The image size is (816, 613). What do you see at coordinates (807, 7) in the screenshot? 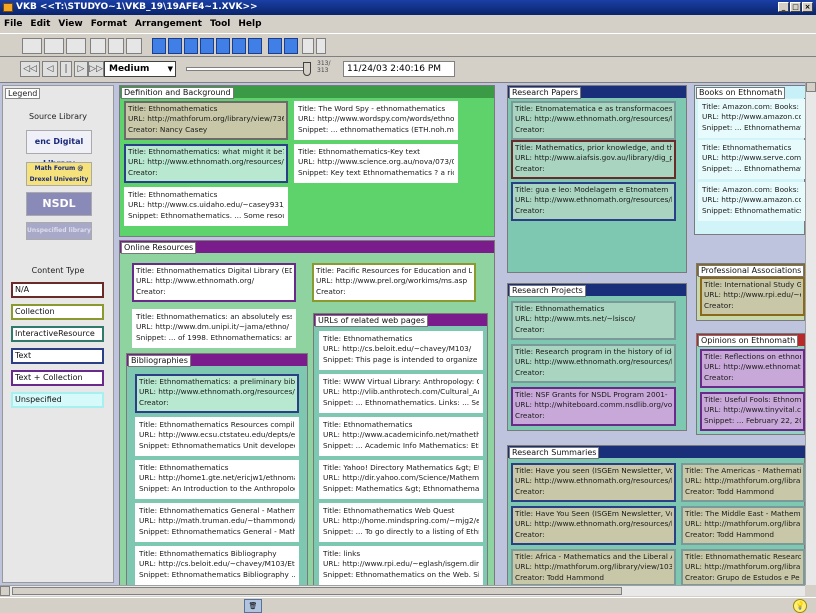
I see `close-icon: ×` at bounding box center [807, 7].